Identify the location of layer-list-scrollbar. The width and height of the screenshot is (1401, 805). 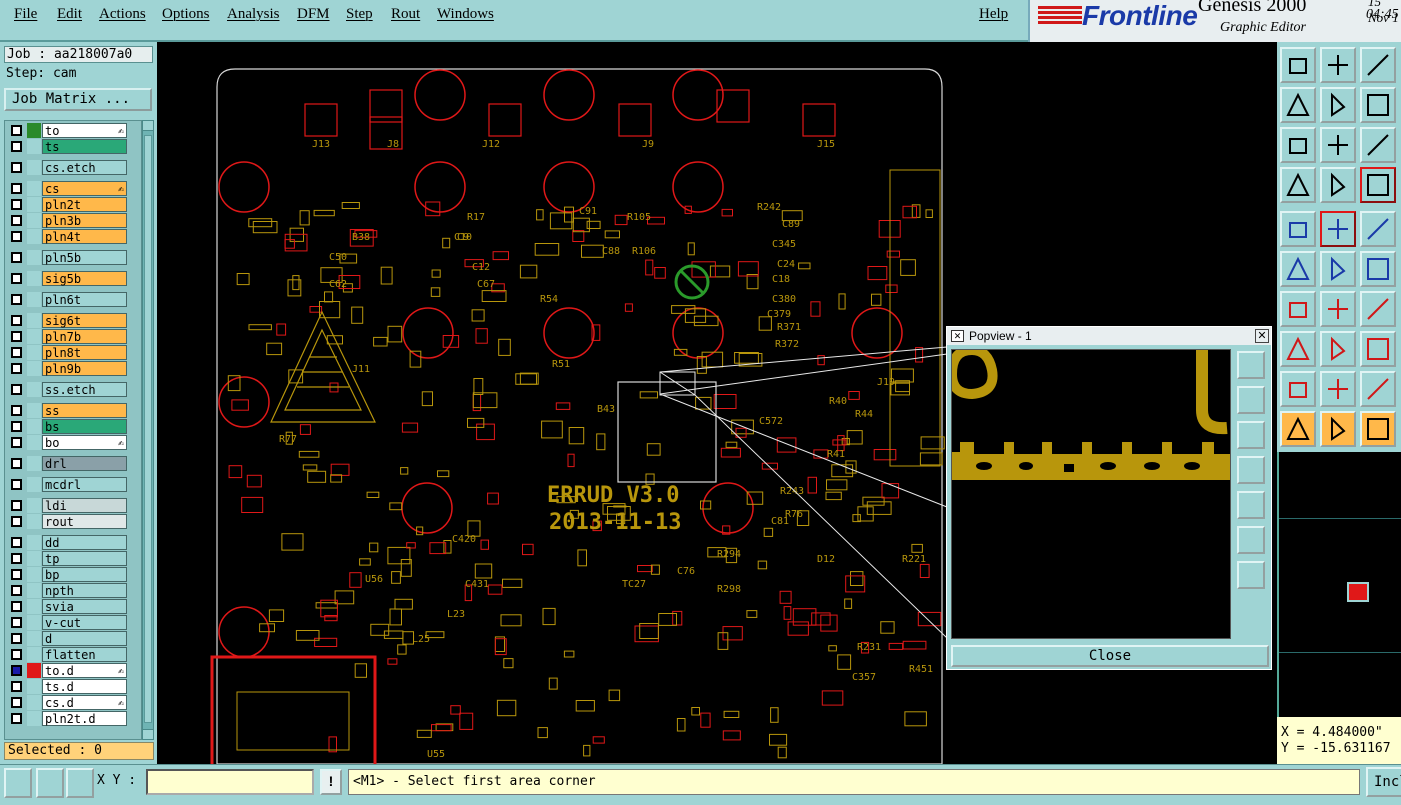
(148, 430).